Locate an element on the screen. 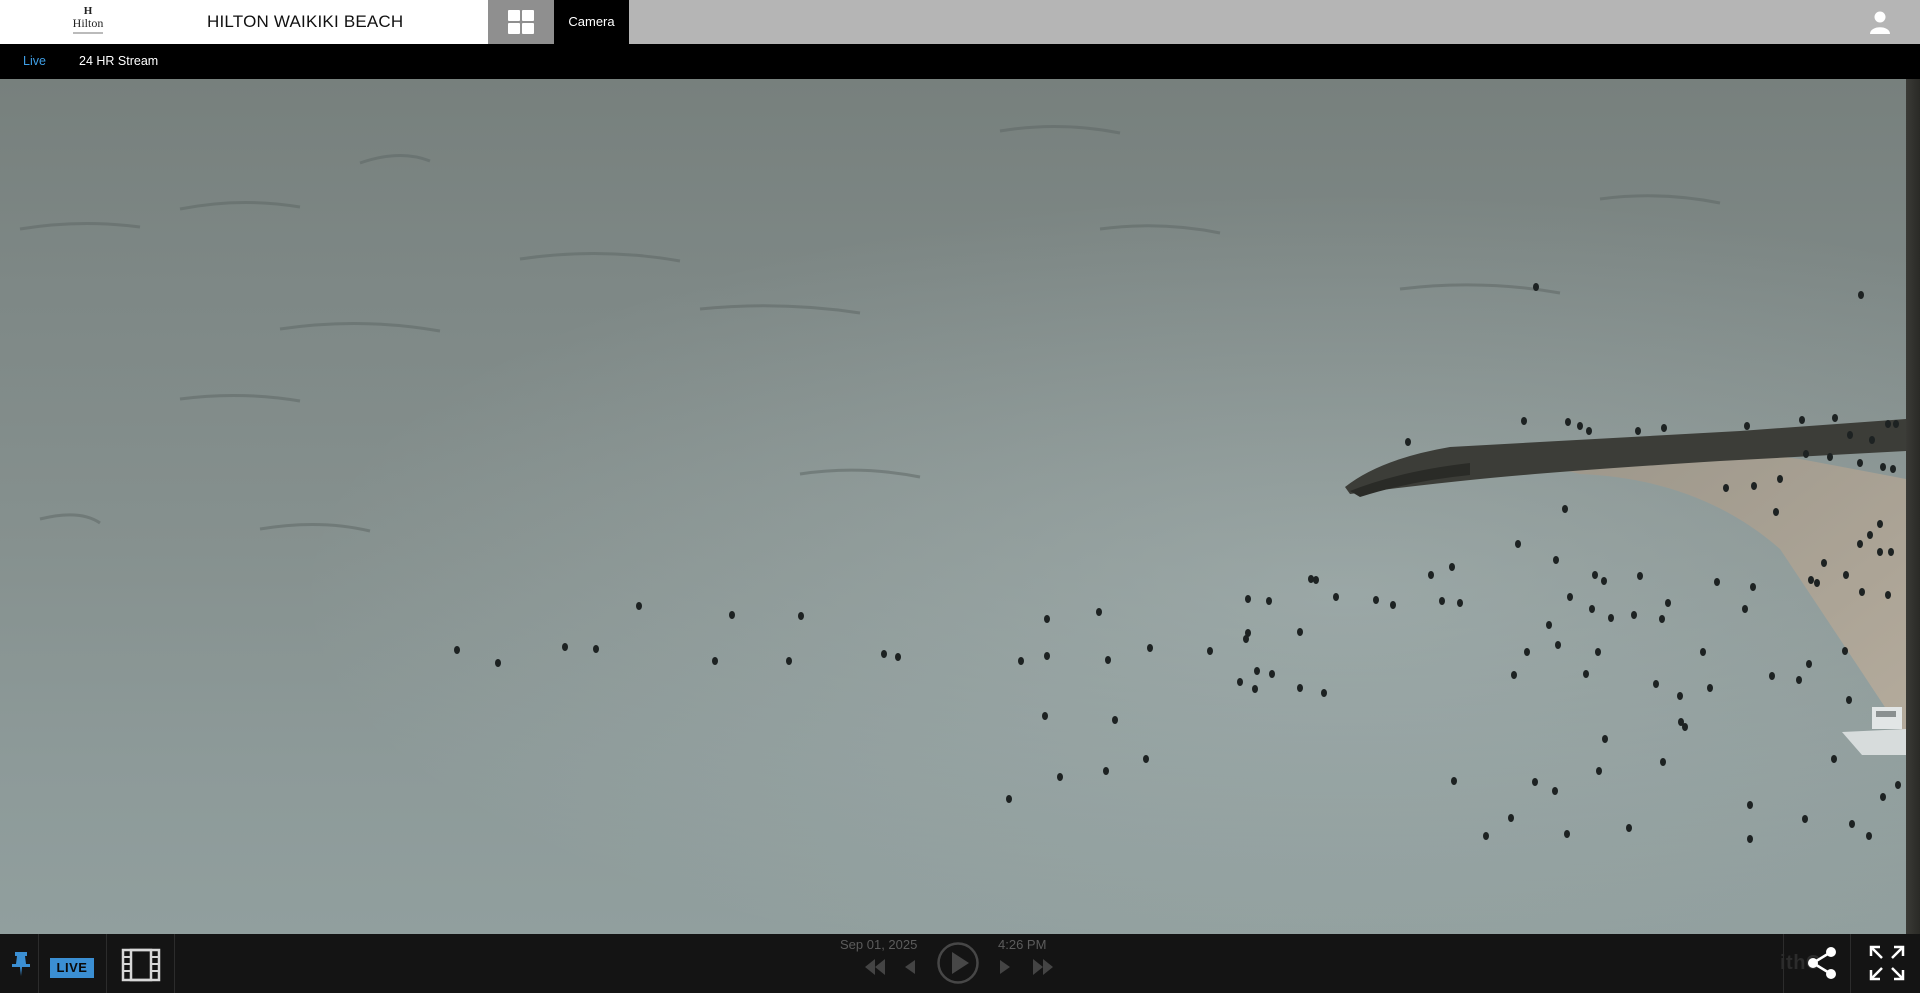 The height and width of the screenshot is (993, 1920). page-title: HILTON WAIKIKI BEACH is located at coordinates (305, 21).